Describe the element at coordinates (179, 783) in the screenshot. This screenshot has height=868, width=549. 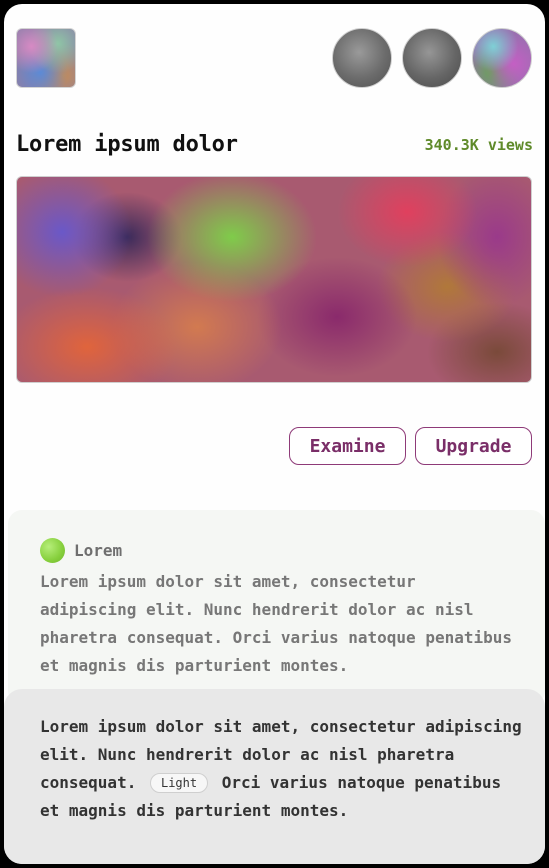
I see `light-tag: Light` at that location.